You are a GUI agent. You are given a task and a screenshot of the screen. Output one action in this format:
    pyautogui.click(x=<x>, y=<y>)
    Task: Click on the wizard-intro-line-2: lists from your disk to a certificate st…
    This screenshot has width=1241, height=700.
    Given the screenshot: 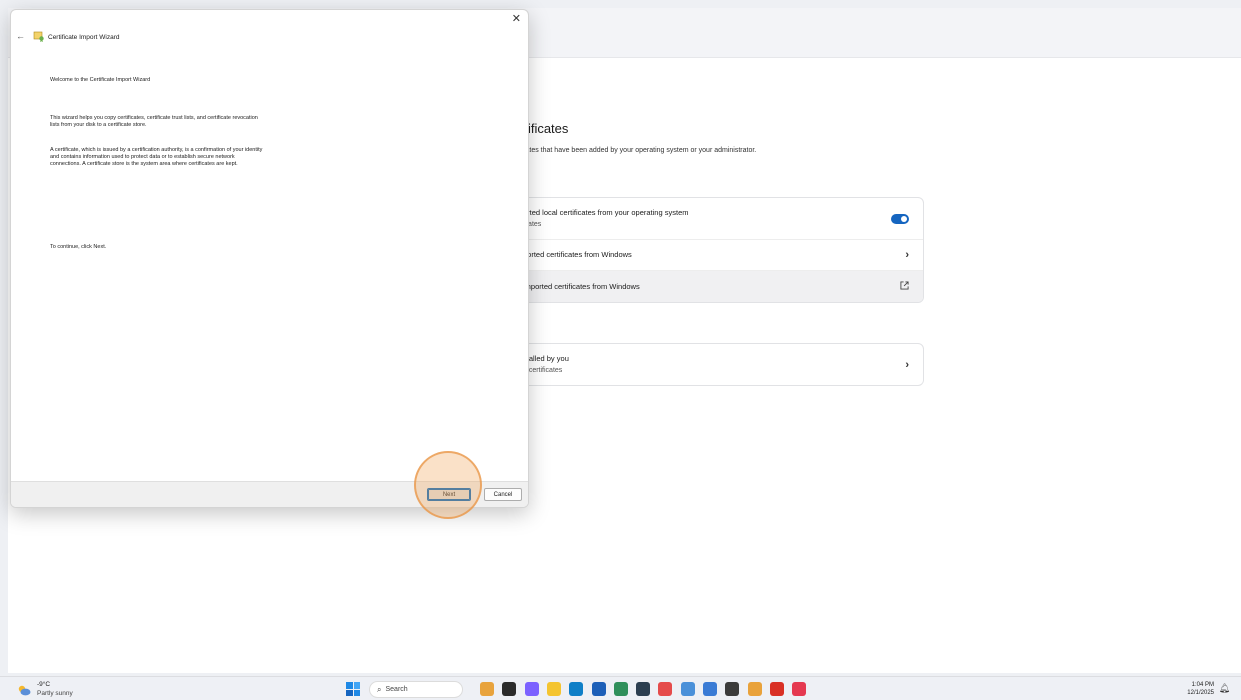 What is the action you would take?
    pyautogui.click(x=98, y=125)
    